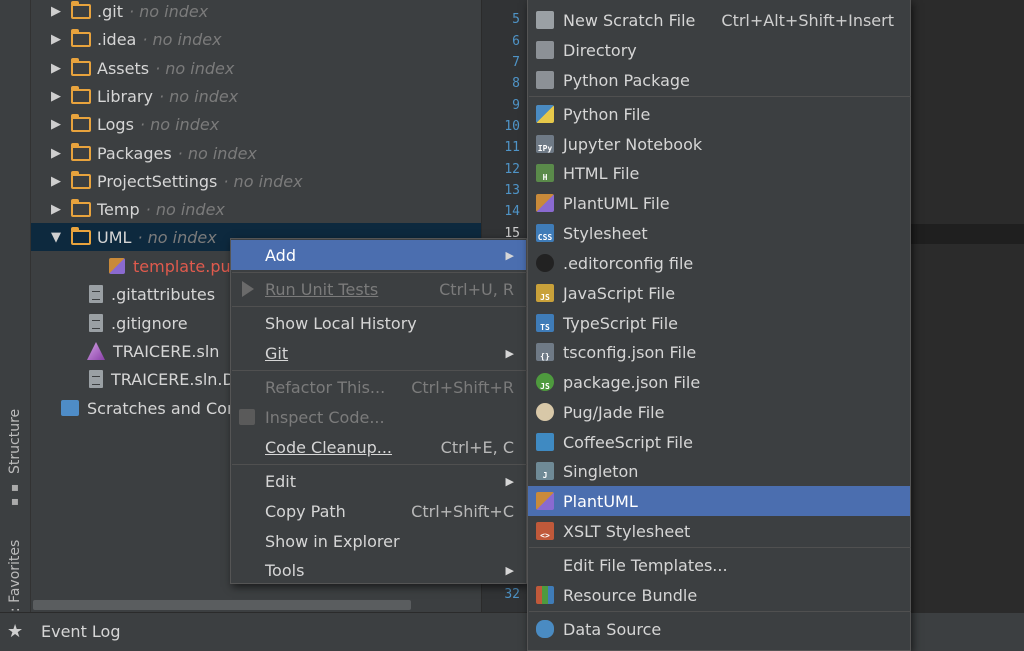 The image size is (1024, 651). Describe the element at coordinates (967, 234) in the screenshot. I see `editor-current-line` at that location.